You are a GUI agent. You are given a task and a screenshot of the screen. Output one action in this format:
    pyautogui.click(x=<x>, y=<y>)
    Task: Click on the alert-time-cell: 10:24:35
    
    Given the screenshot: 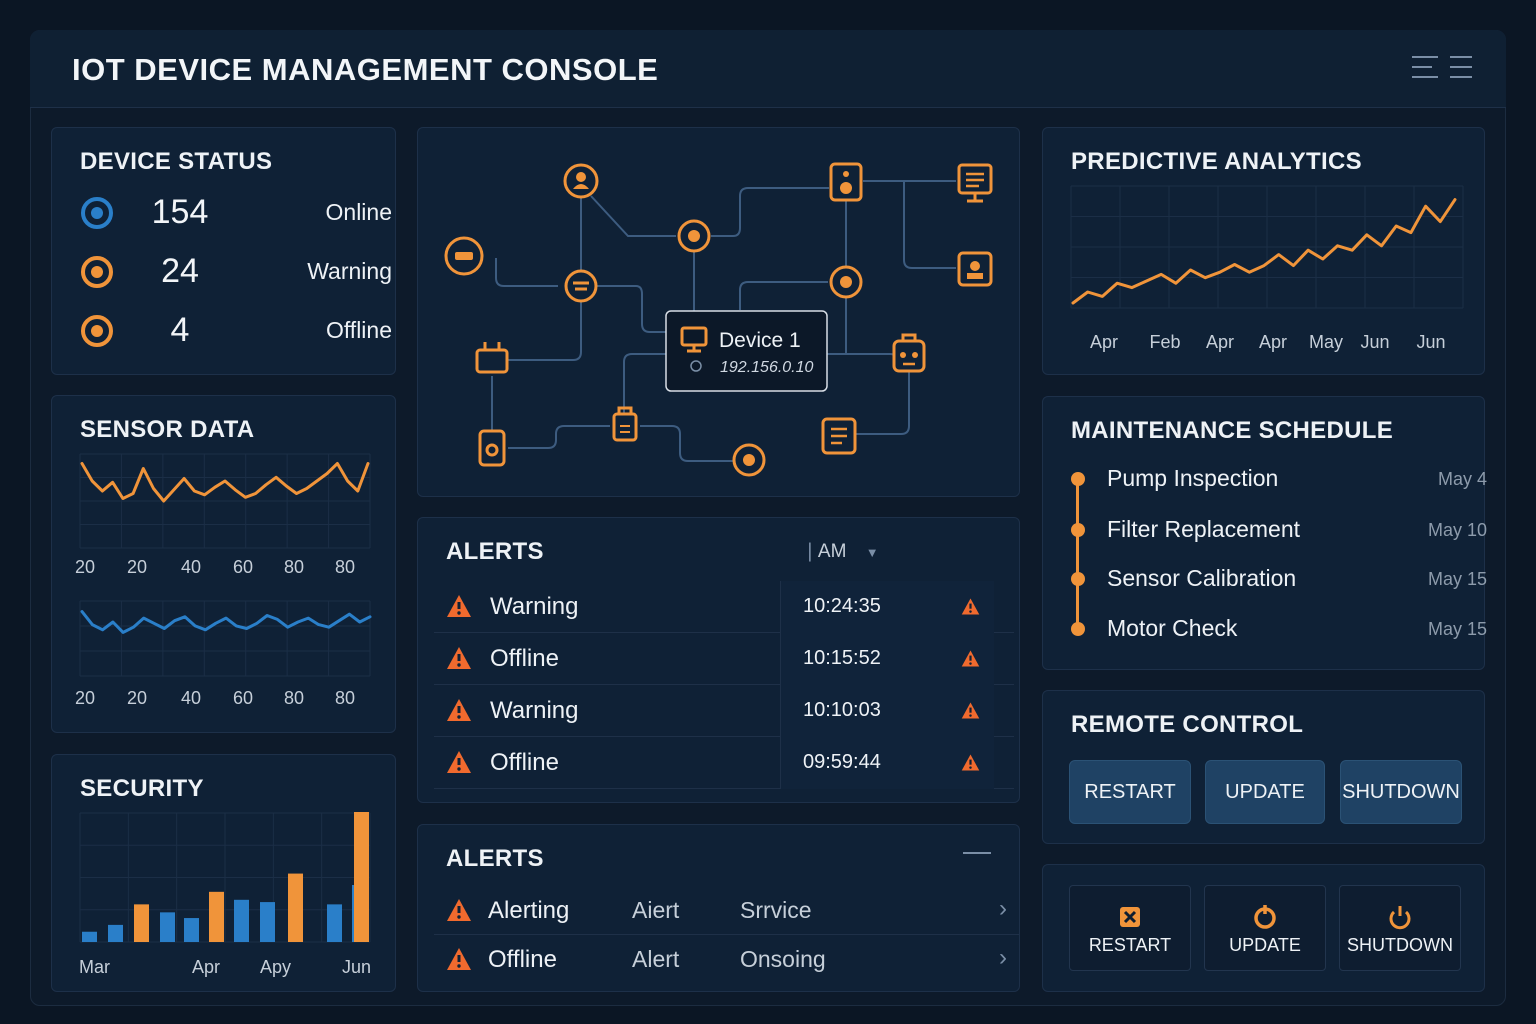 What is the action you would take?
    pyautogui.click(x=887, y=607)
    